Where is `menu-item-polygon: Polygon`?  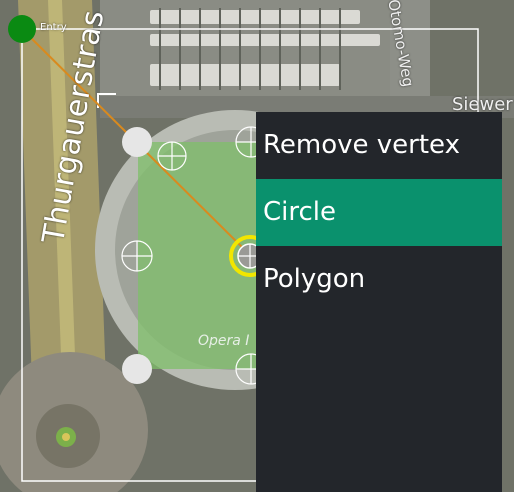 menu-item-polygon: Polygon is located at coordinates (379, 279).